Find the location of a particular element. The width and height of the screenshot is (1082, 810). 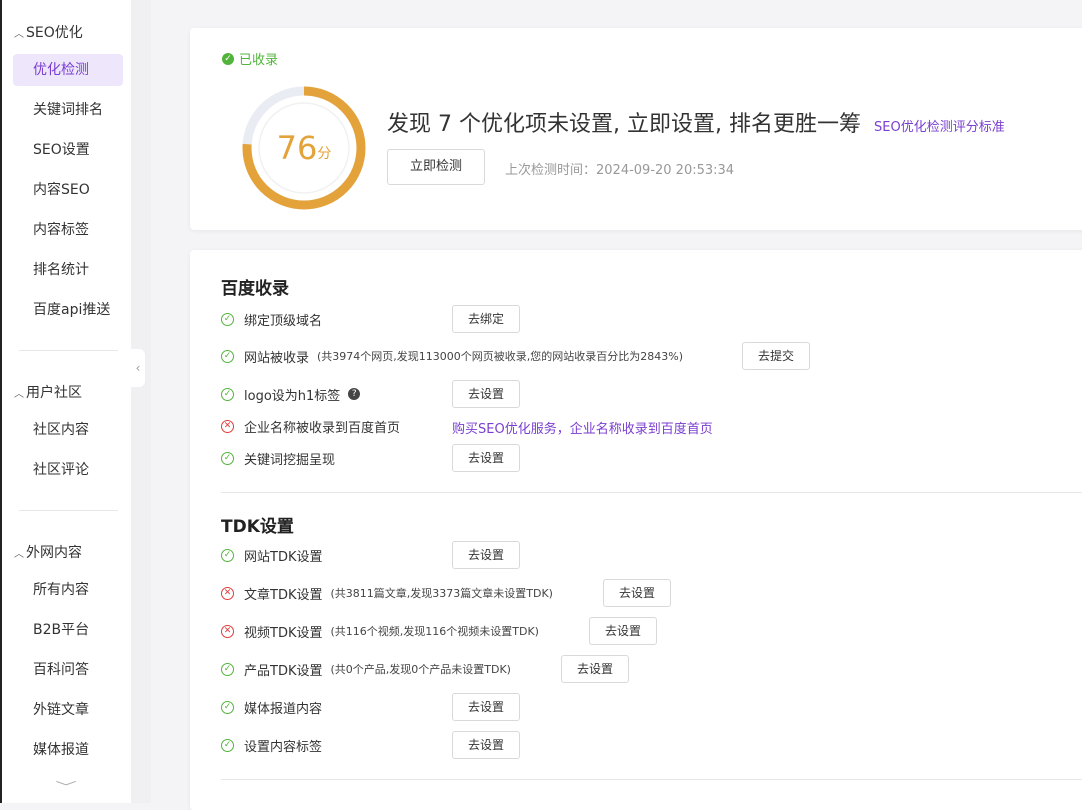

sidebar-item-rank-stats: 排名统计 is located at coordinates (68, 270).